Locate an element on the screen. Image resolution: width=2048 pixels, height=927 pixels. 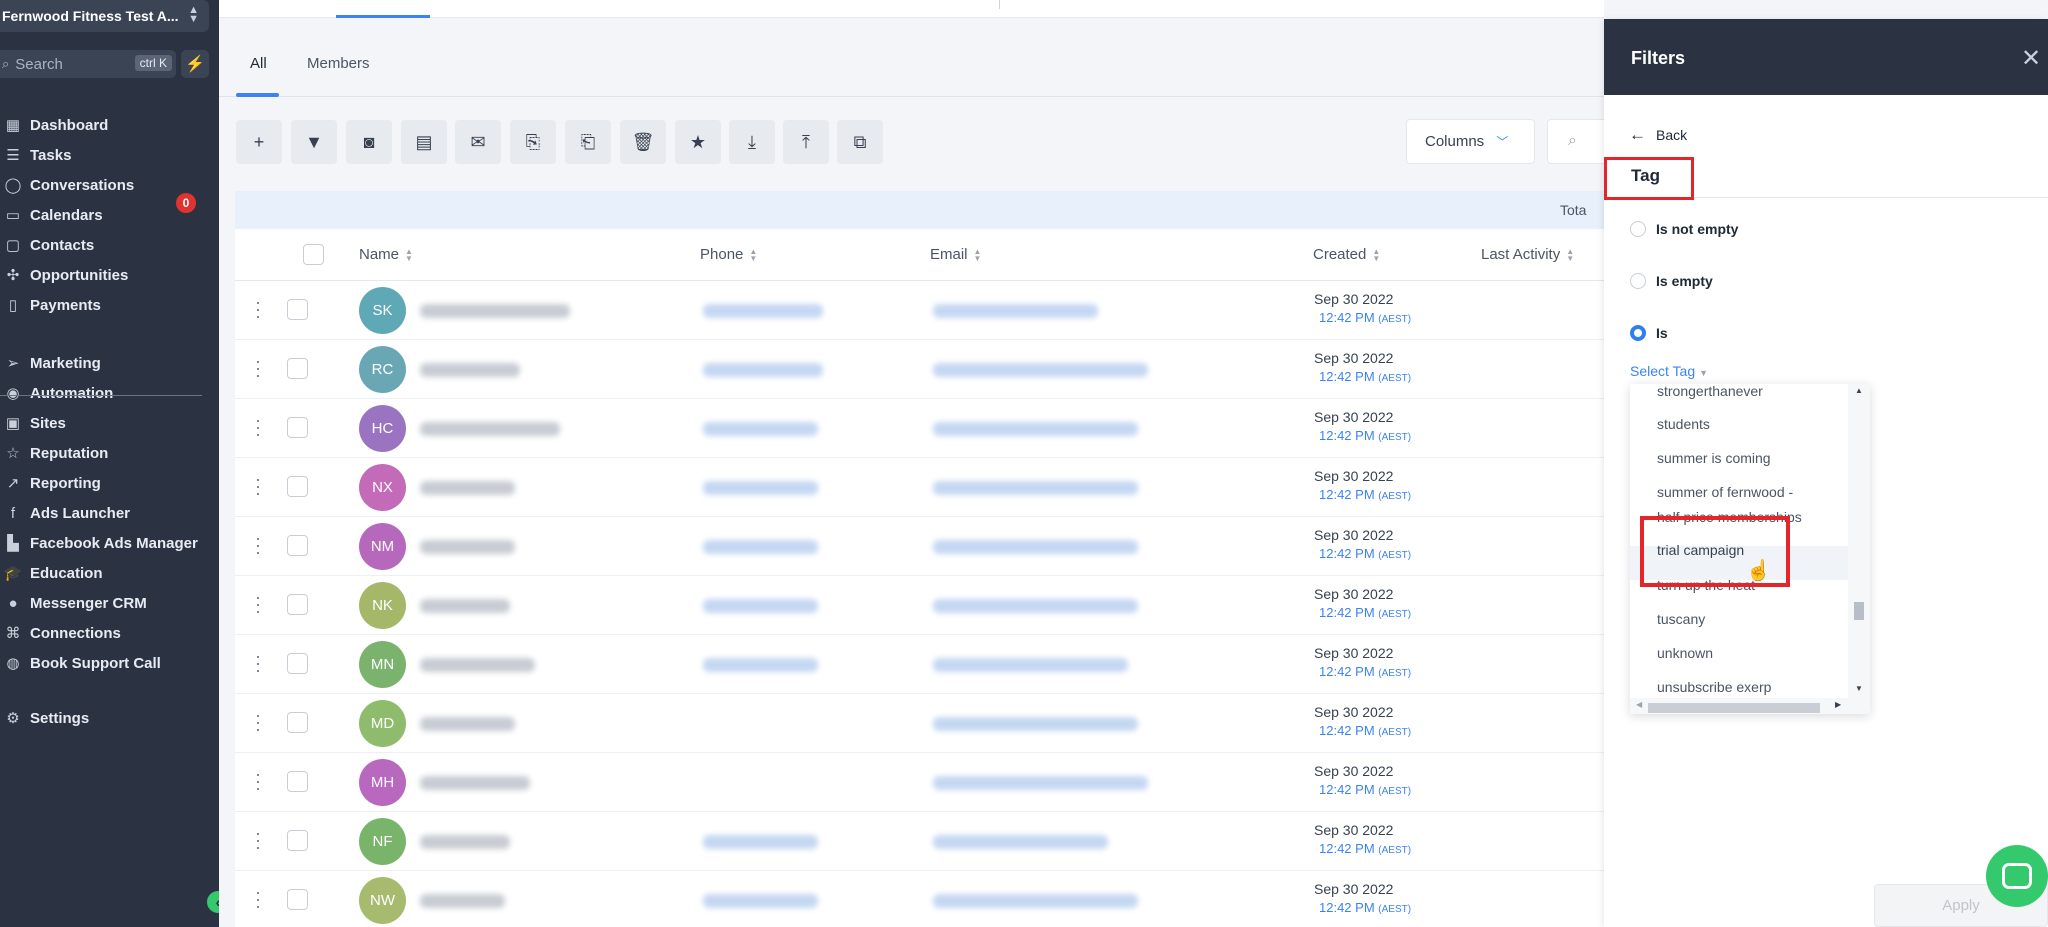
review-request-button: ★ is located at coordinates (698, 142).